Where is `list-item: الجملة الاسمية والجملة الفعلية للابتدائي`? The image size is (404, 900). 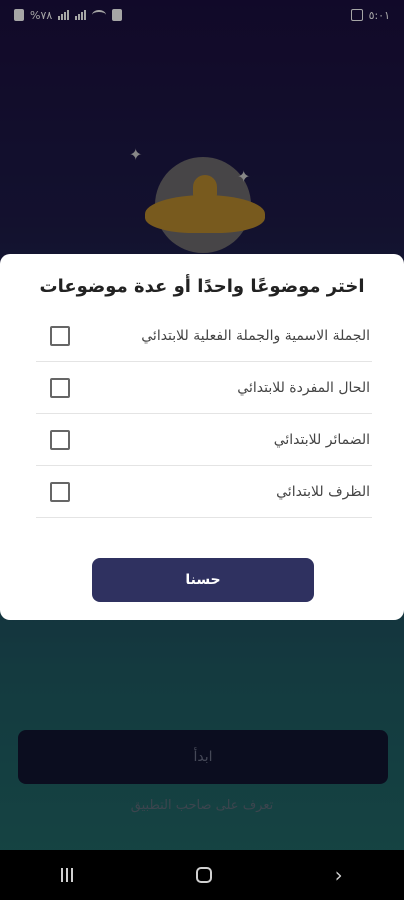
list-item: الجملة الاسمية والجملة الفعلية للابتدائي is located at coordinates (204, 336).